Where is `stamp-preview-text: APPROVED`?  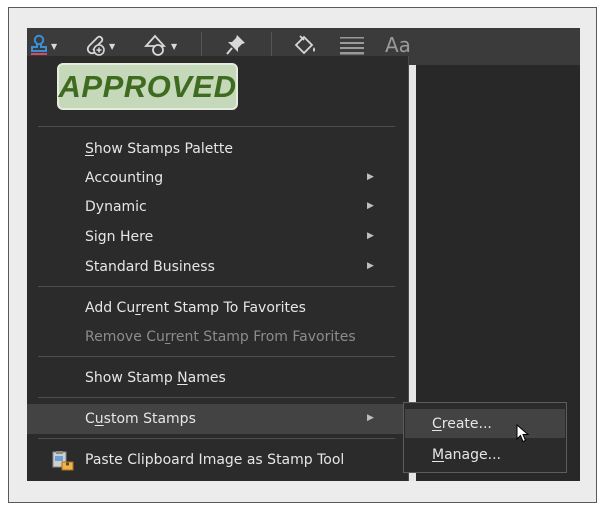
stamp-preview-text: APPROVED is located at coordinates (147, 86).